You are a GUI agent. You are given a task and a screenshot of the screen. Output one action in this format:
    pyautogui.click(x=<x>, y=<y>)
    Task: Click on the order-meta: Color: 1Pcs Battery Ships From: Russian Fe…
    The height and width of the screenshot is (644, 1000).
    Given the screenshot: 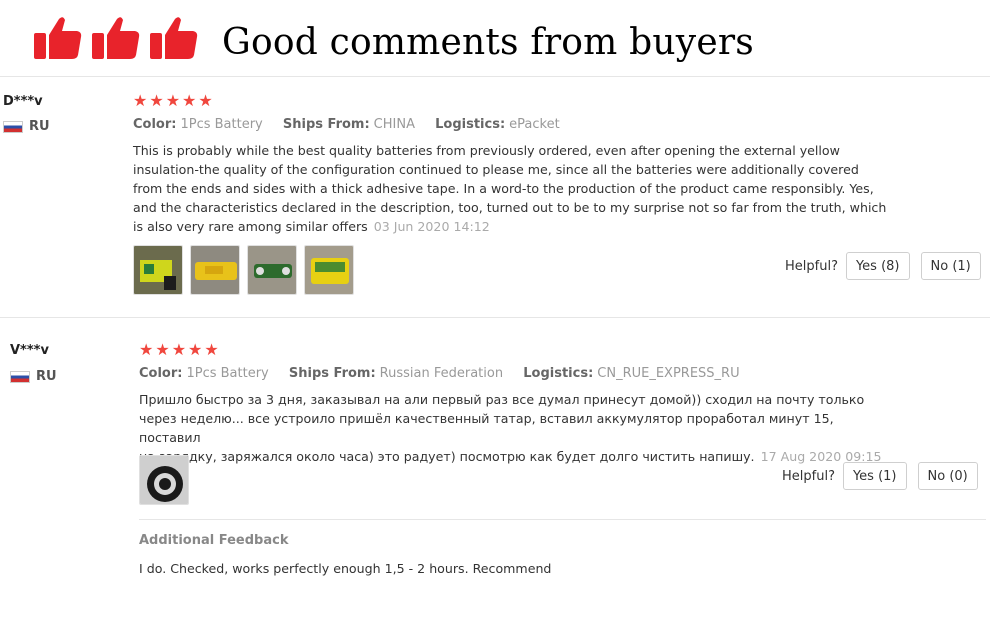 What is the action you would take?
    pyautogui.click(x=447, y=373)
    